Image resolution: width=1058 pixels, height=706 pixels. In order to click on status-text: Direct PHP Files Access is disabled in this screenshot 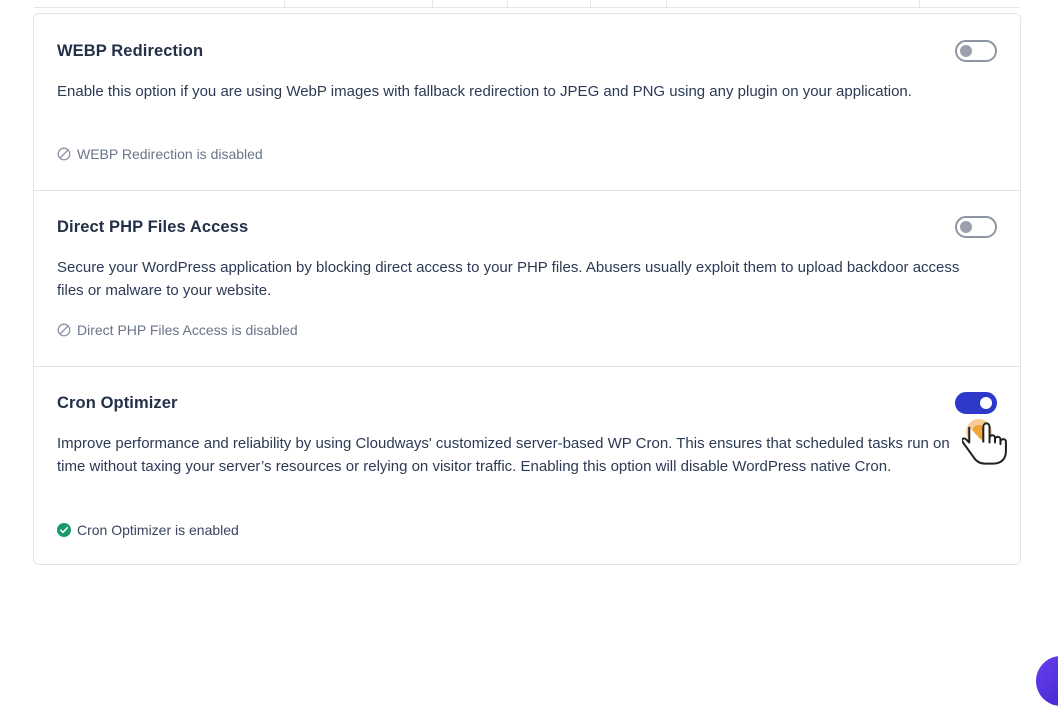, I will do `click(187, 330)`.